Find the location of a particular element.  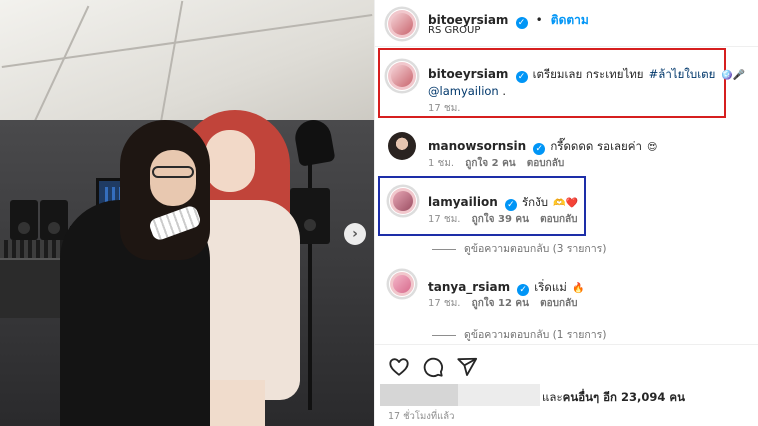

caption-mention-suffix: . is located at coordinates (502, 91).